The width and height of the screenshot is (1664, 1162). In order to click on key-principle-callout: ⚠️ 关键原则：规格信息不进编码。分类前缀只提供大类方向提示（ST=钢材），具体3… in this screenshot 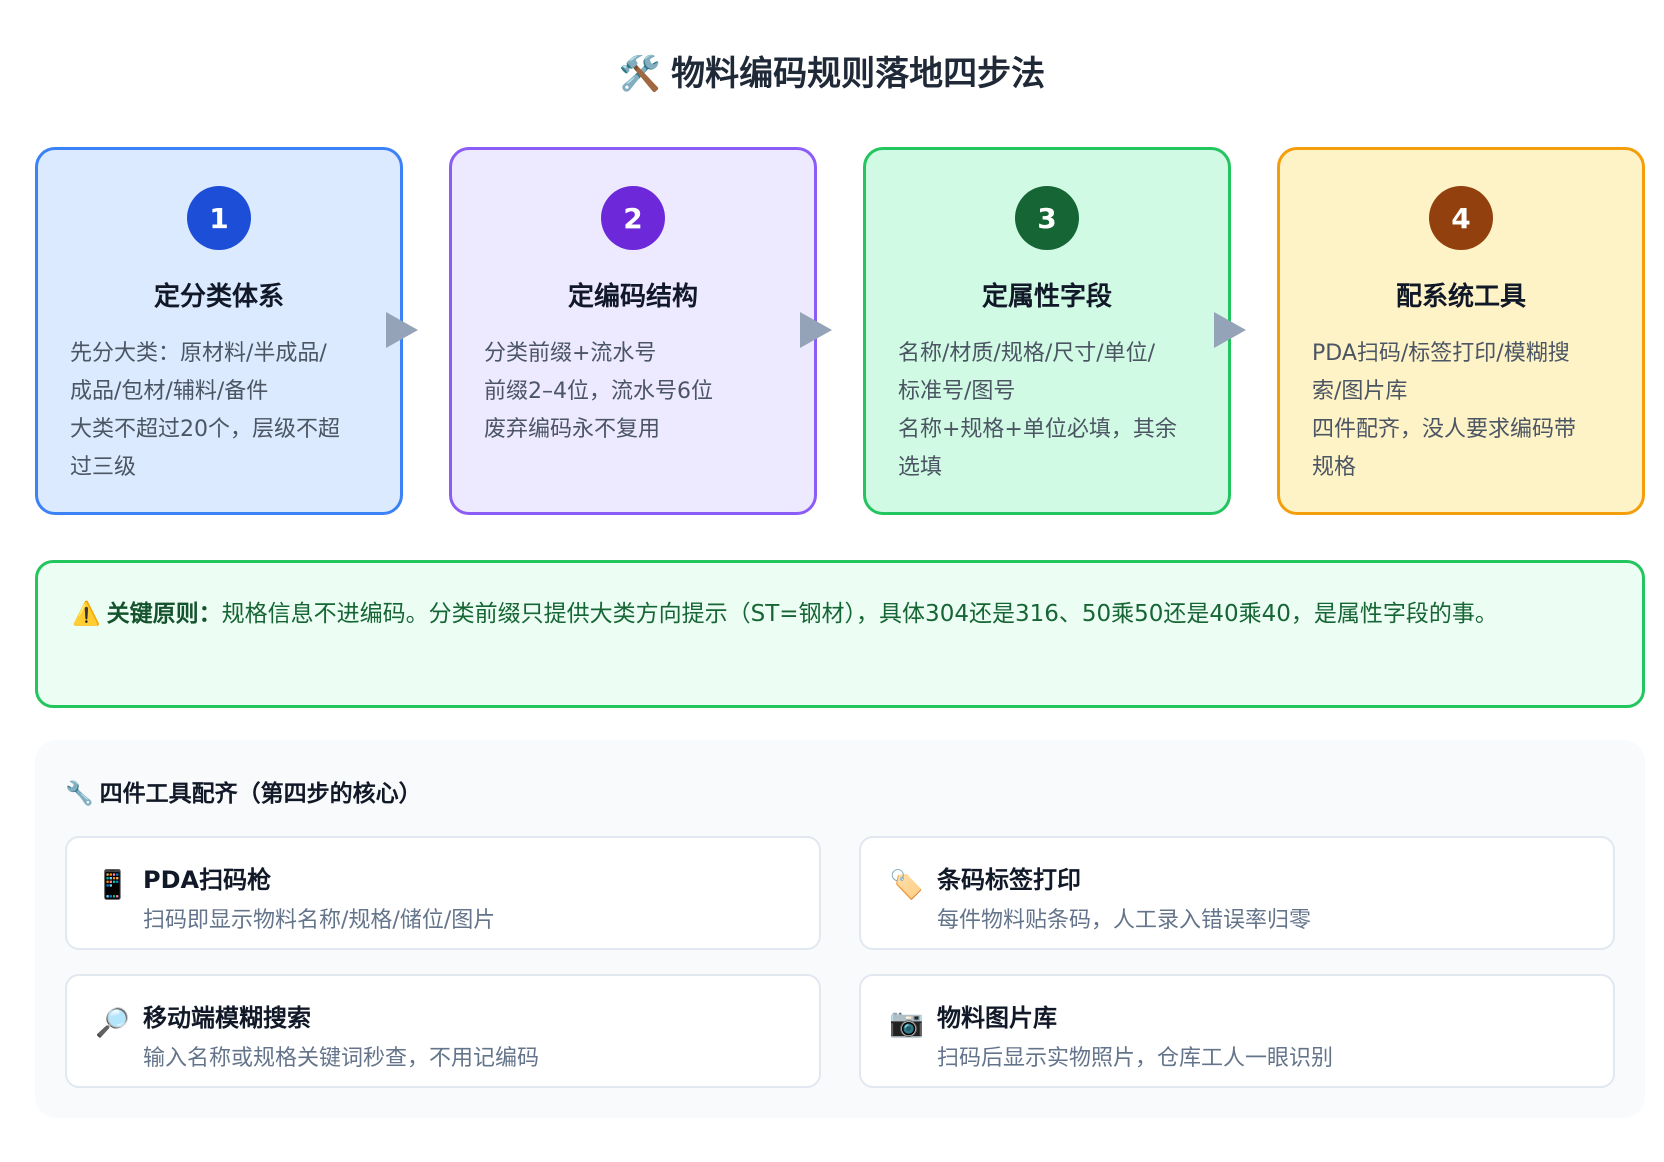, I will do `click(840, 634)`.